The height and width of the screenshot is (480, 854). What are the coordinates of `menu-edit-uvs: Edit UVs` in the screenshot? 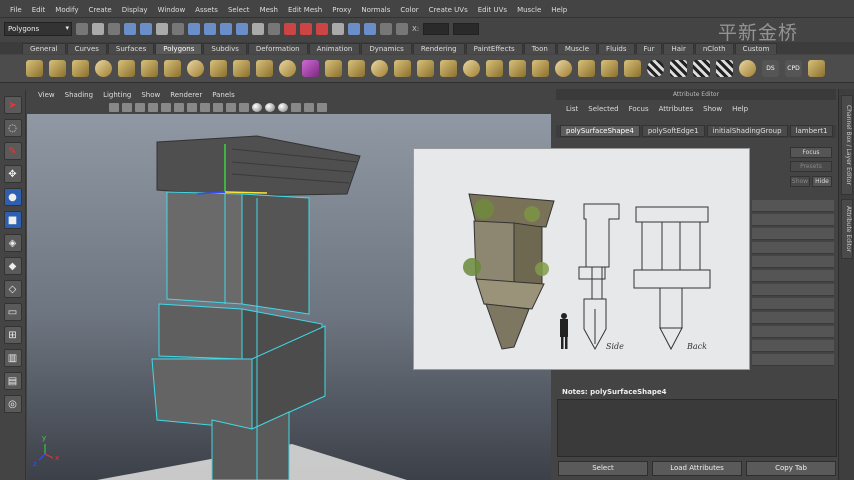 It's located at (493, 10).